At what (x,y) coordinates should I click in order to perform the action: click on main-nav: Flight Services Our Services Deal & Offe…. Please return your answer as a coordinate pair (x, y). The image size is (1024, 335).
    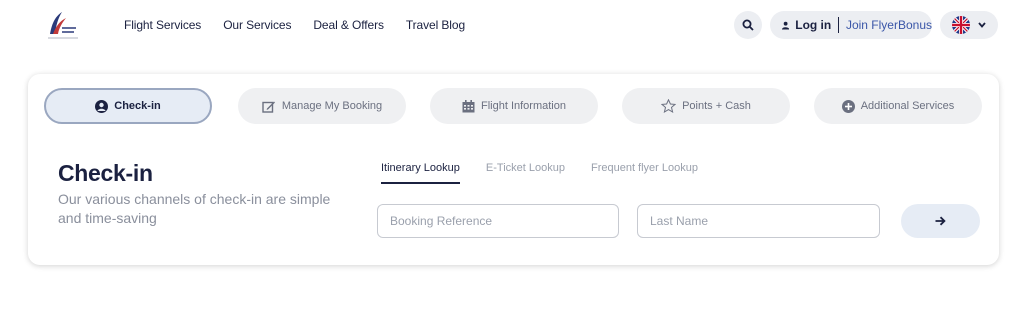
    Looking at the image, I should click on (305, 25).